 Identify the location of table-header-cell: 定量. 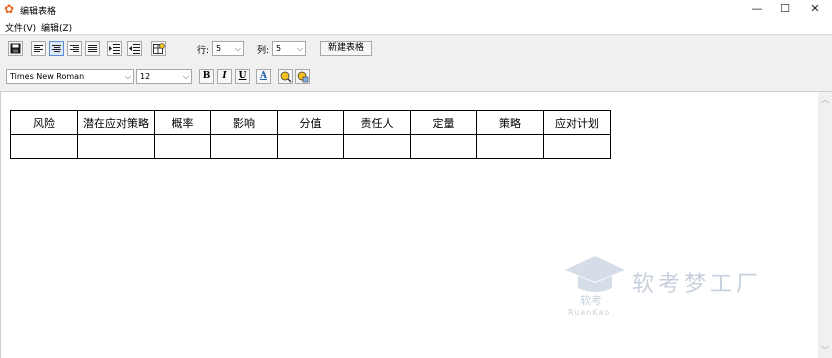
(443, 122).